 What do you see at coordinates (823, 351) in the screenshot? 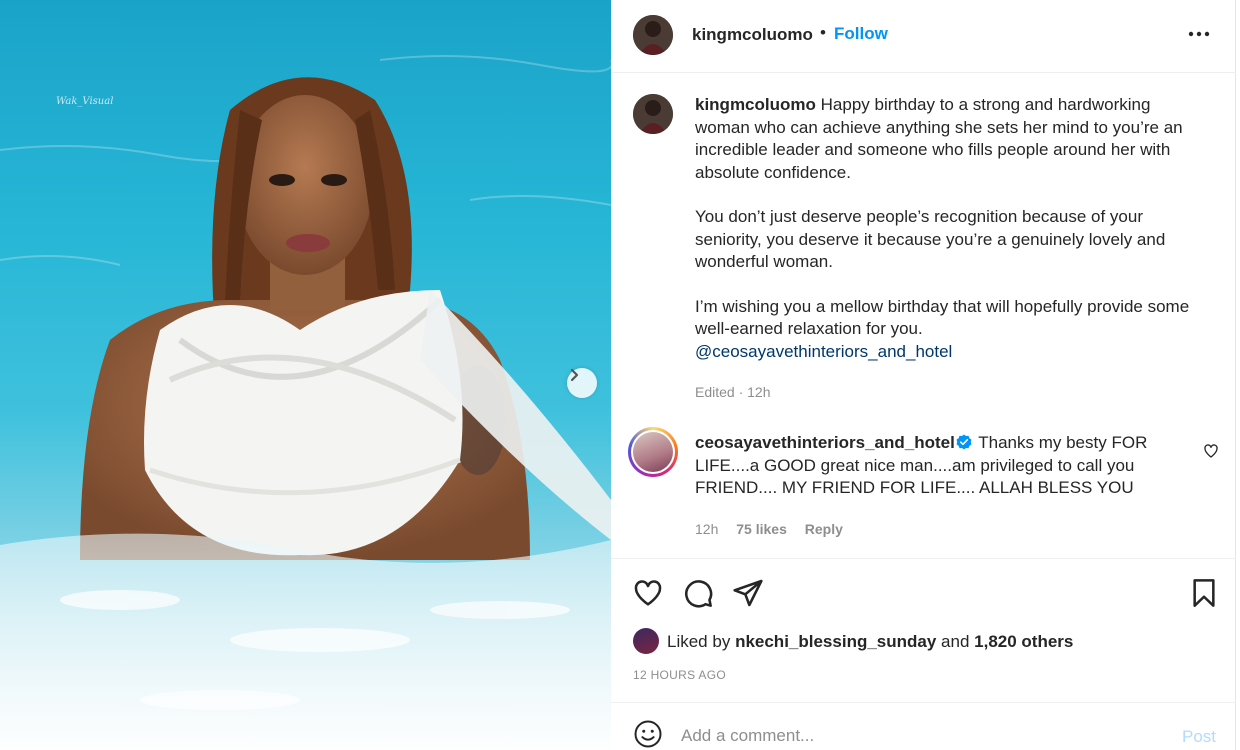
I see `caption-mention-link: @ceosayavethinteriors_and_hotel` at bounding box center [823, 351].